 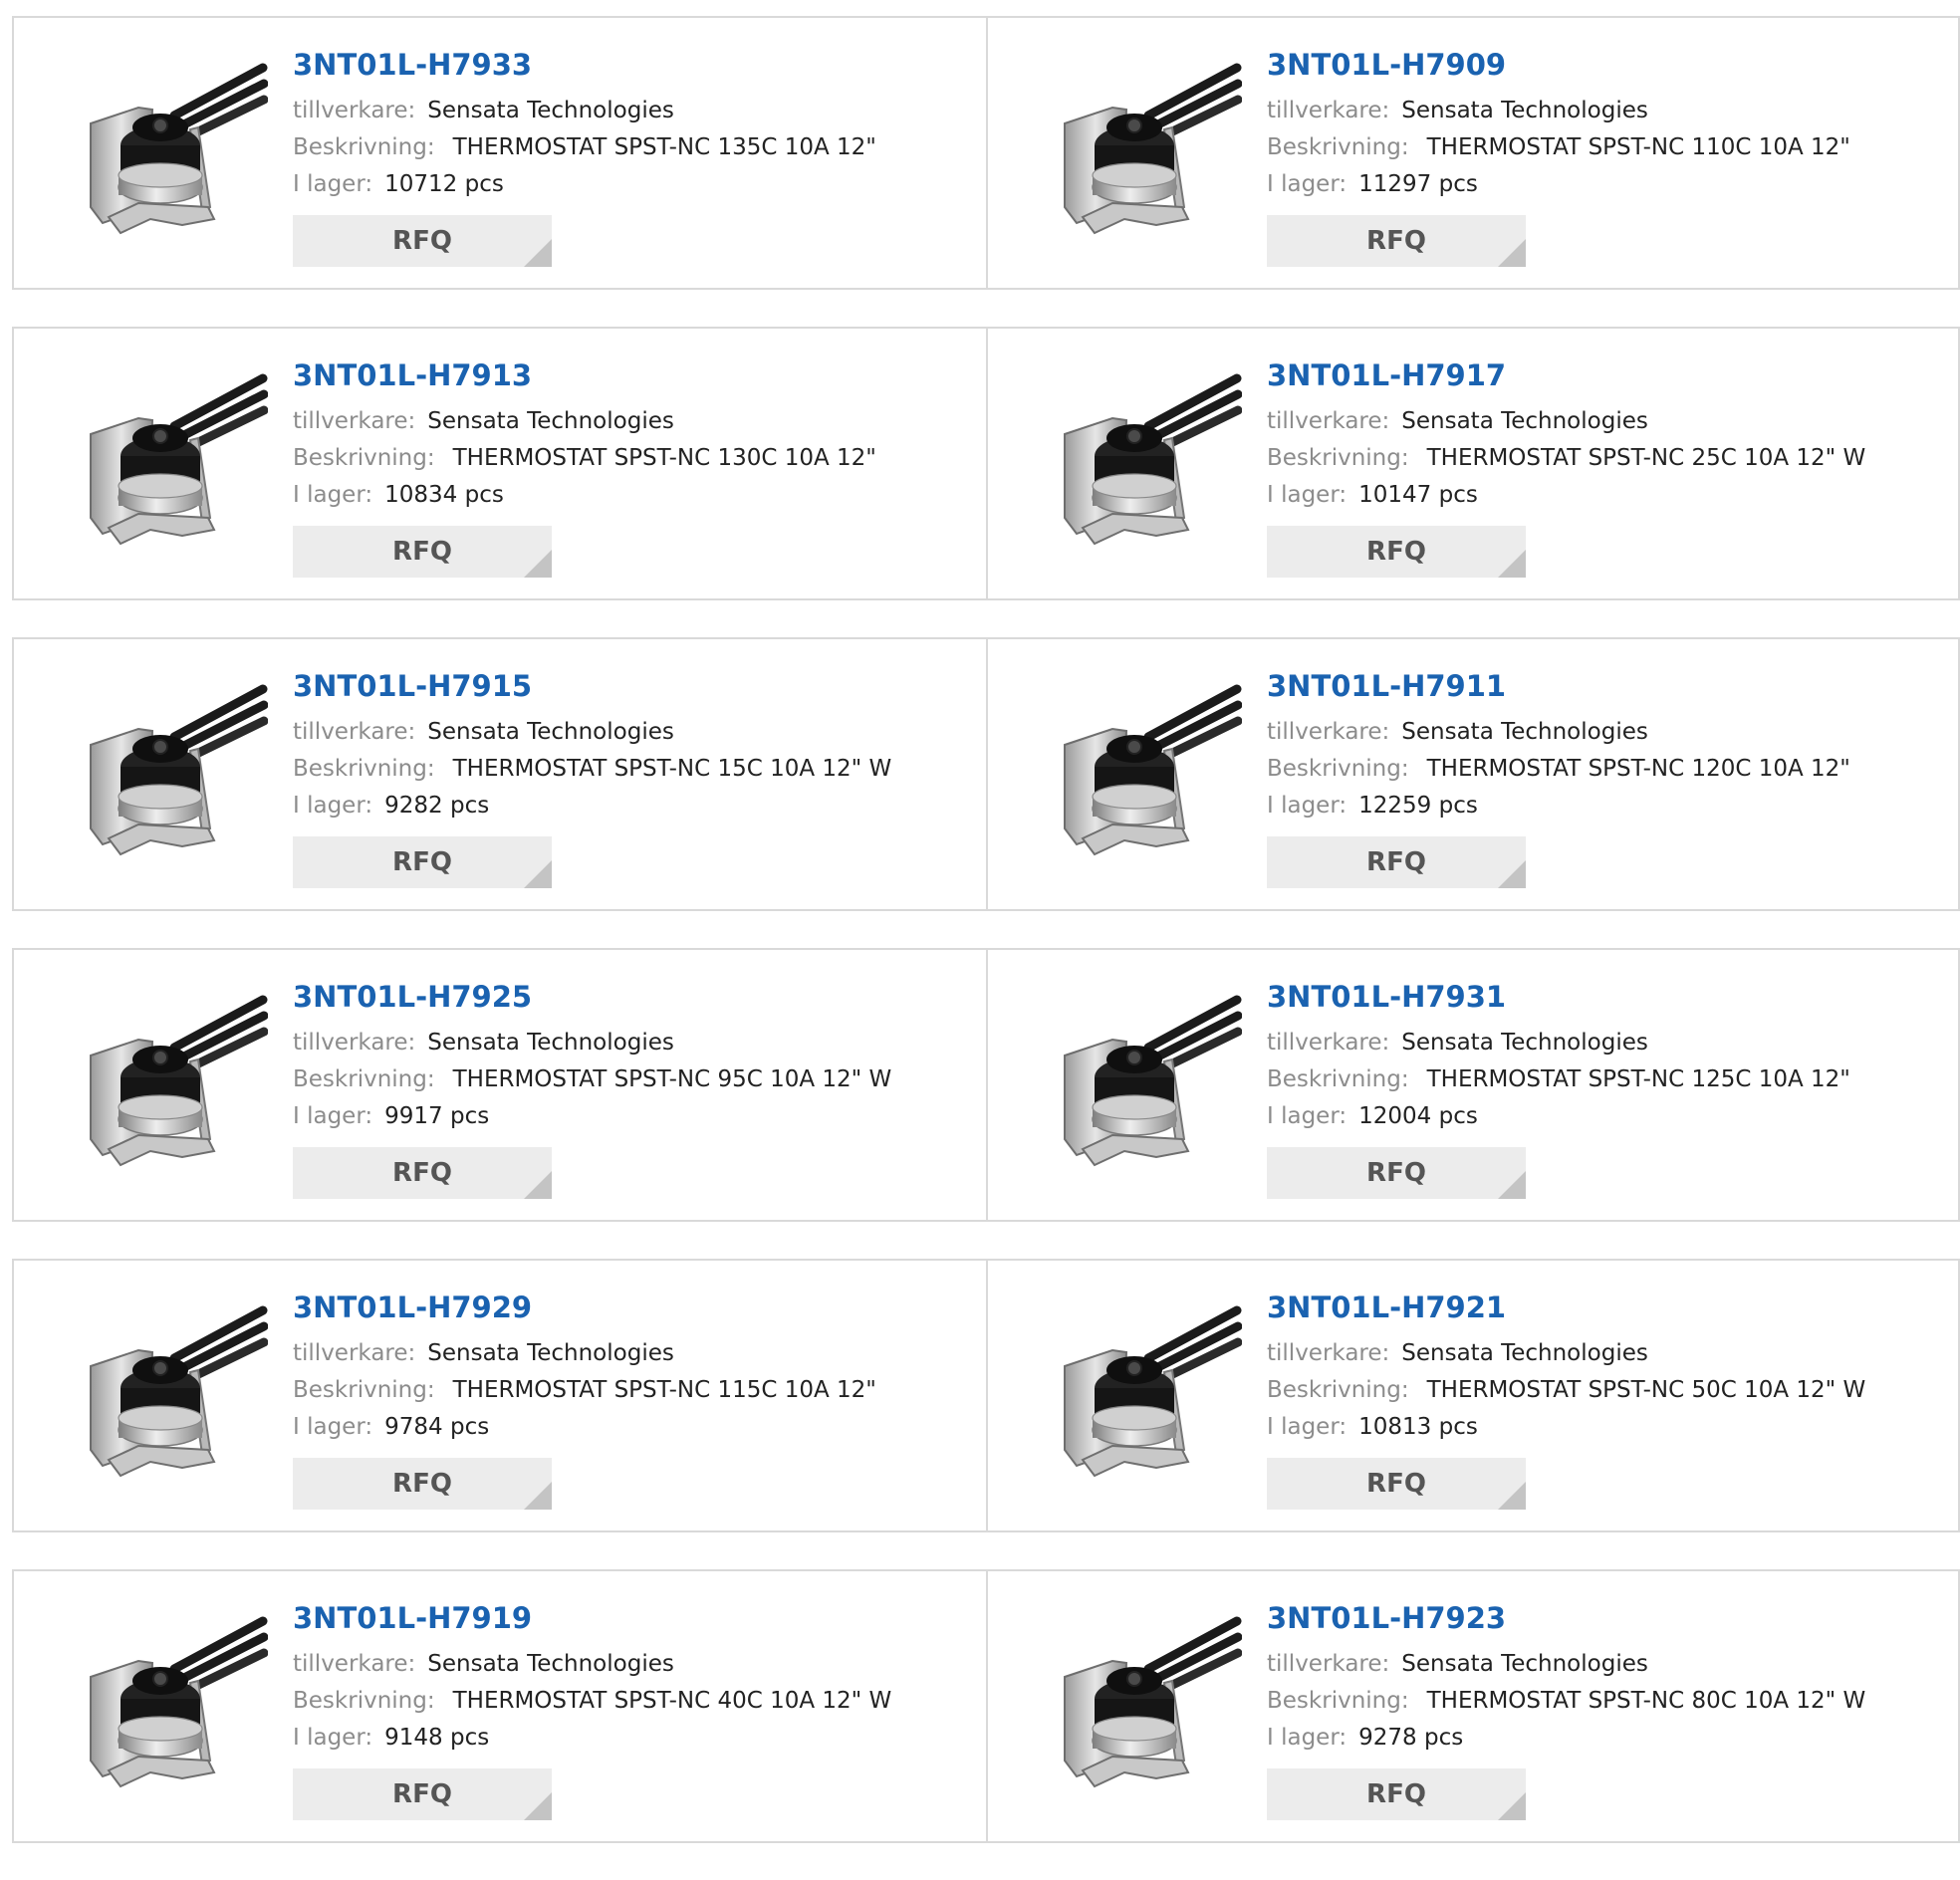 What do you see at coordinates (664, 458) in the screenshot?
I see `description-value: THERMOSTAT SPST-NC 130C 10A 12"` at bounding box center [664, 458].